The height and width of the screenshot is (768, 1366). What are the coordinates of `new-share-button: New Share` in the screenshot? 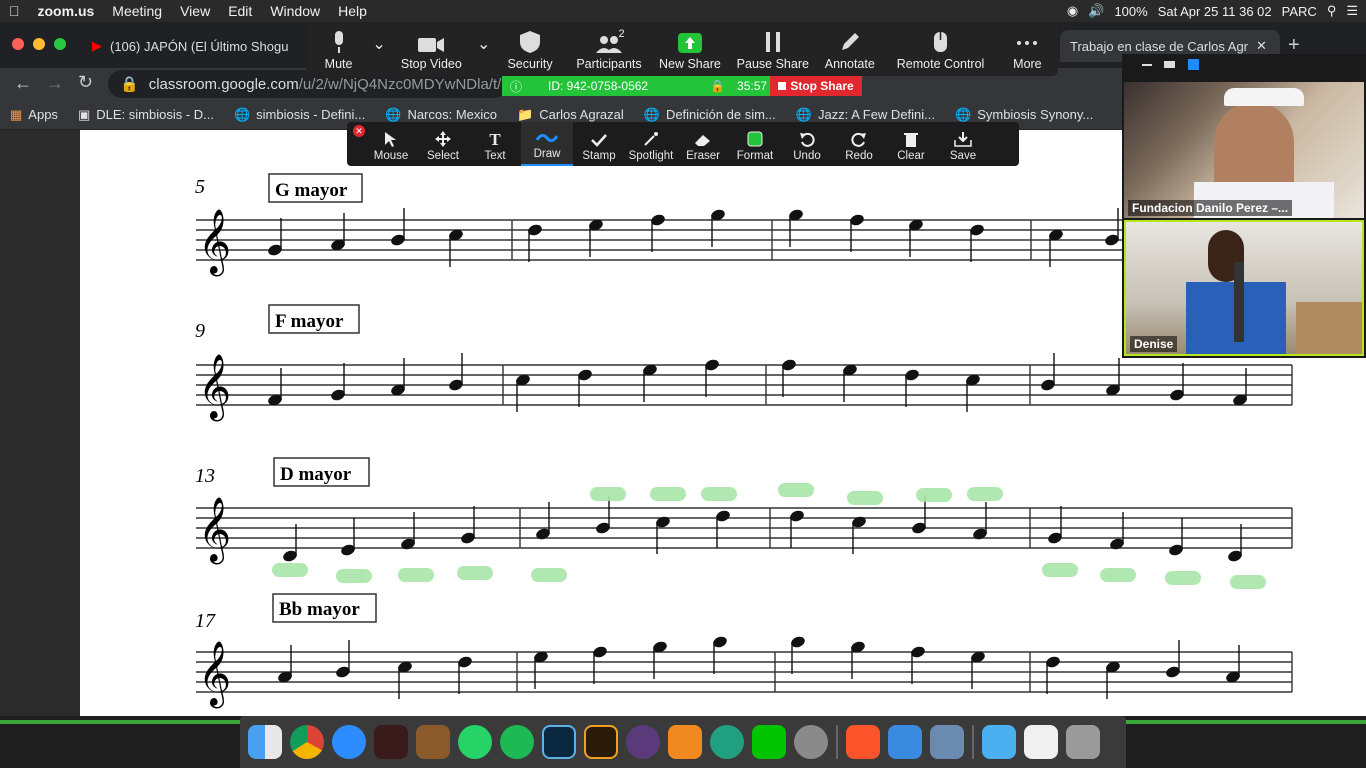 It's located at (689, 49).